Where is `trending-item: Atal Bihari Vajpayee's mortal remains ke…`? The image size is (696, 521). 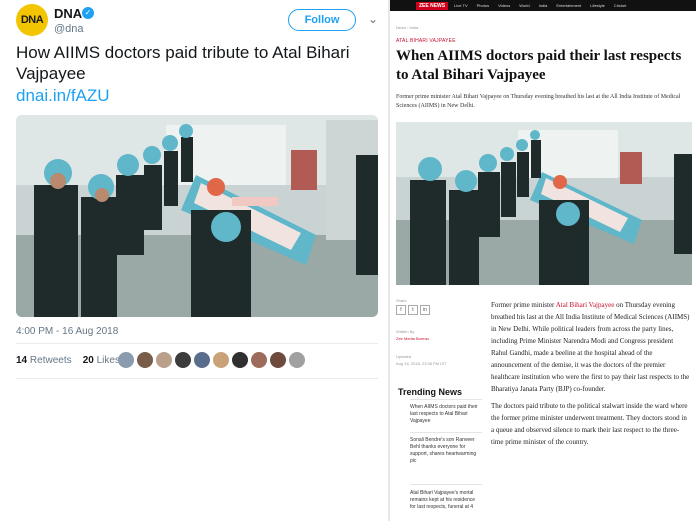
trending-item: Atal Bihari Vajpayee's mortal remains ke… is located at coordinates (446, 500).